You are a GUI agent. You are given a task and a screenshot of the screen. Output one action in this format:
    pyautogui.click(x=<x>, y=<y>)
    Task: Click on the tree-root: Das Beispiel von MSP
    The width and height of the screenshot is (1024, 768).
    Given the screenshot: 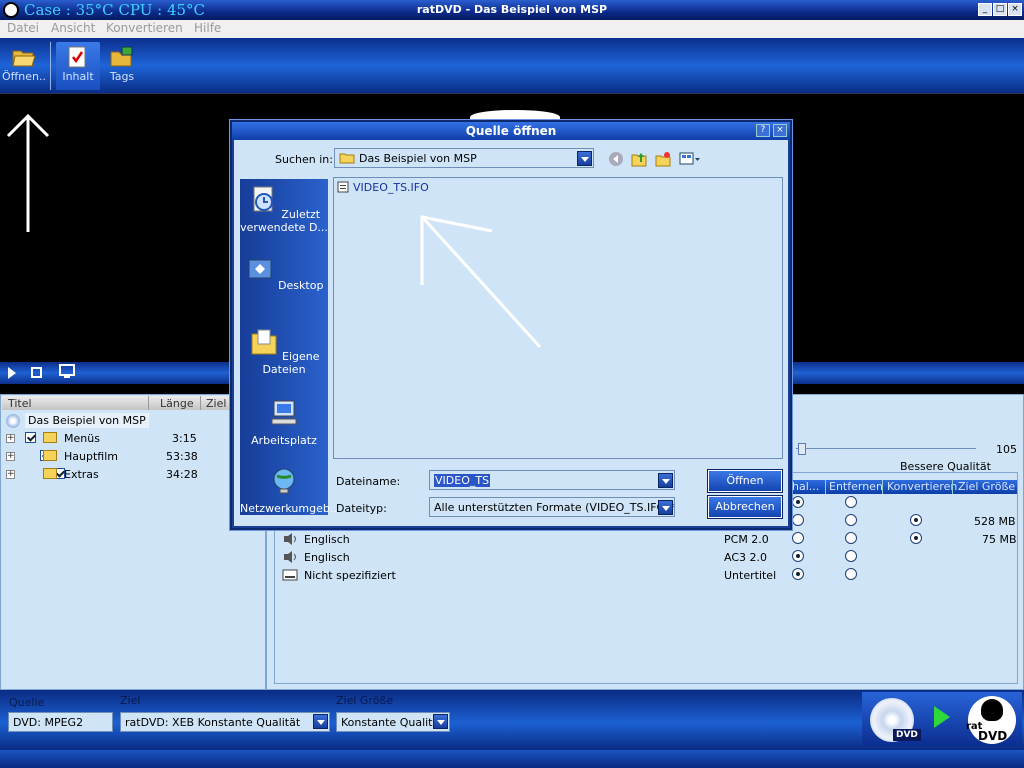 What is the action you would take?
    pyautogui.click(x=87, y=420)
    